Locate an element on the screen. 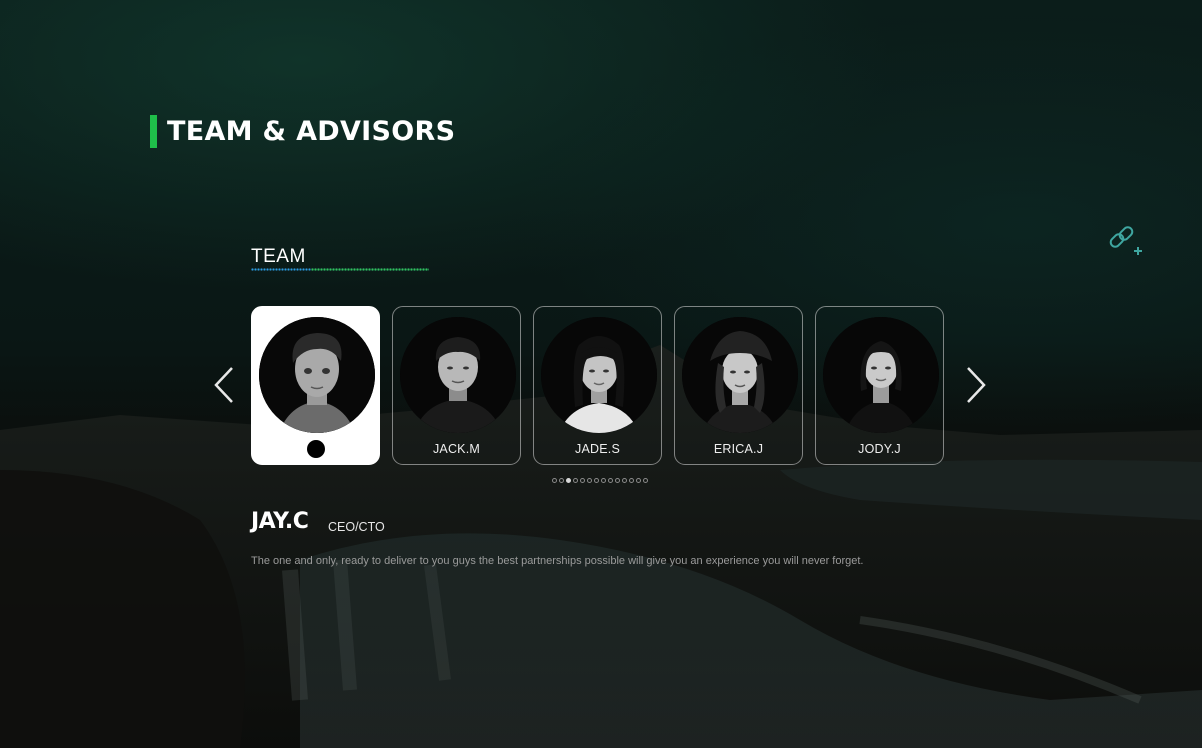 The height and width of the screenshot is (748, 1202). carousel-pagination is located at coordinates (600, 480).